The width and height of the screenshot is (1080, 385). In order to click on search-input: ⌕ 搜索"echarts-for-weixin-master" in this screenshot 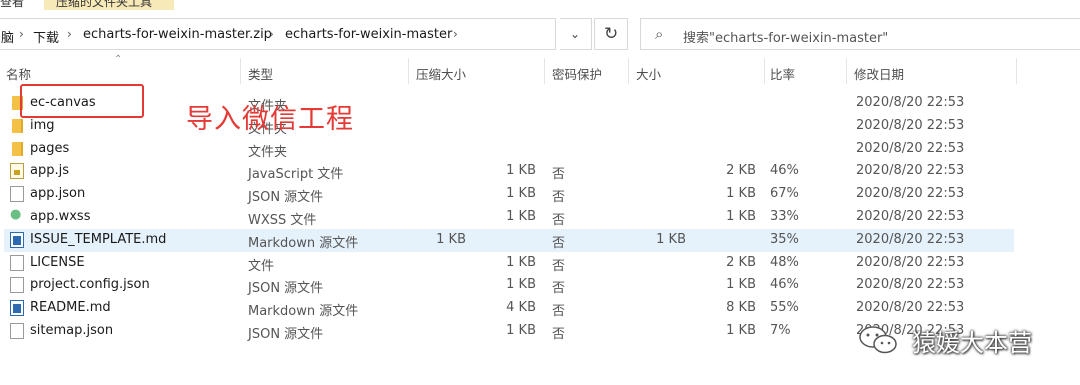, I will do `click(860, 34)`.